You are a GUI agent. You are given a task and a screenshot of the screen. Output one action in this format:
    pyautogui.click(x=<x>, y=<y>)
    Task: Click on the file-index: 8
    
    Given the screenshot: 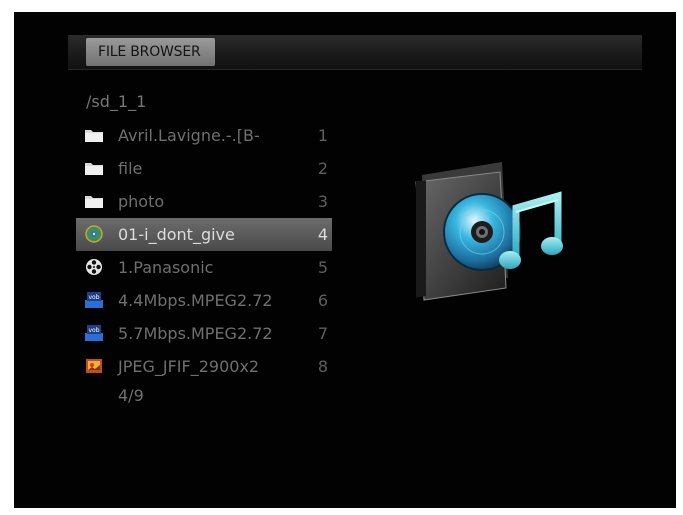 What is the action you would take?
    pyautogui.click(x=322, y=366)
    